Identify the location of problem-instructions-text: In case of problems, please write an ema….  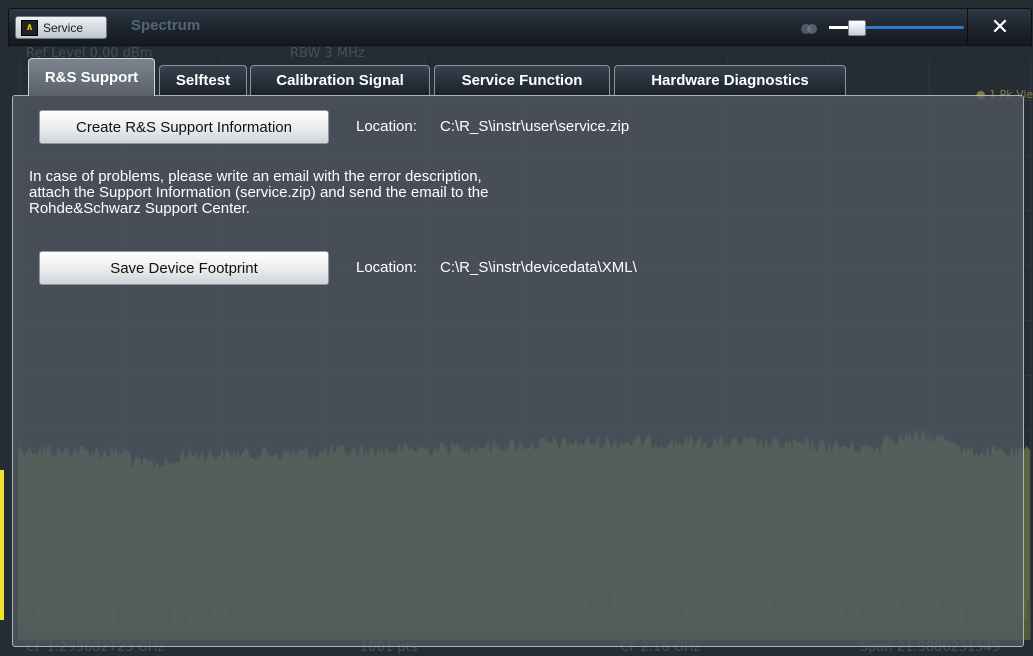
(329, 193).